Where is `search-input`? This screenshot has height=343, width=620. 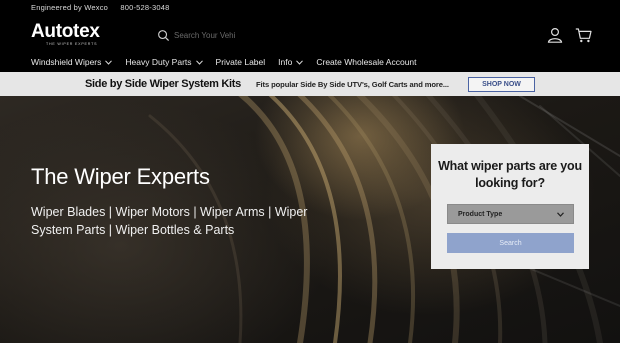
search-input is located at coordinates (274, 35).